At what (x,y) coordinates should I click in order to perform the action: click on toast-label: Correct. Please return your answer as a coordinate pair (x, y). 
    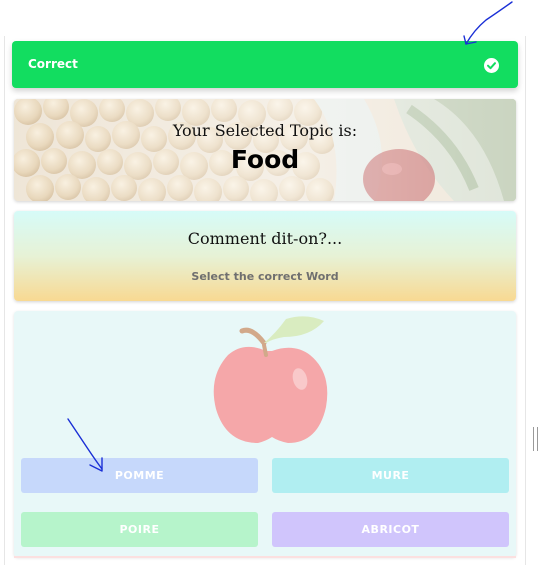
    Looking at the image, I should click on (53, 64).